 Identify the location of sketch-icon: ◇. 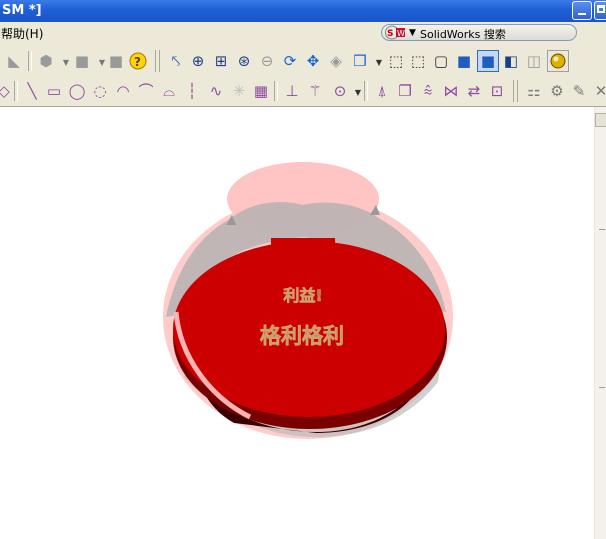
(7, 91).